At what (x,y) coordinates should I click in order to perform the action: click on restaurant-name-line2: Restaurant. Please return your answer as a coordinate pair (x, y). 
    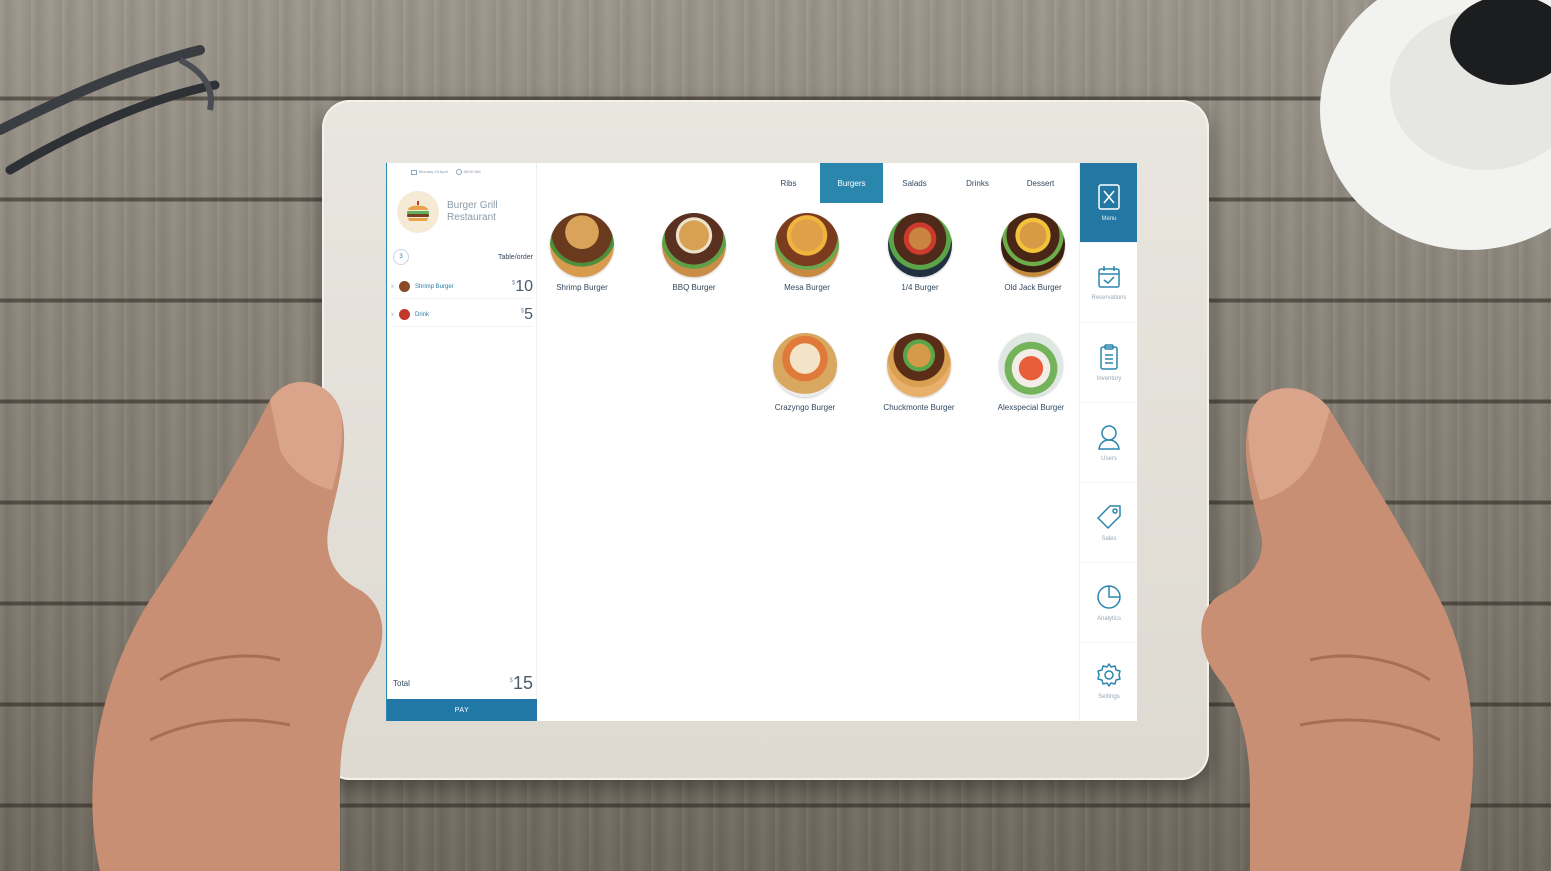
    Looking at the image, I should click on (471, 217).